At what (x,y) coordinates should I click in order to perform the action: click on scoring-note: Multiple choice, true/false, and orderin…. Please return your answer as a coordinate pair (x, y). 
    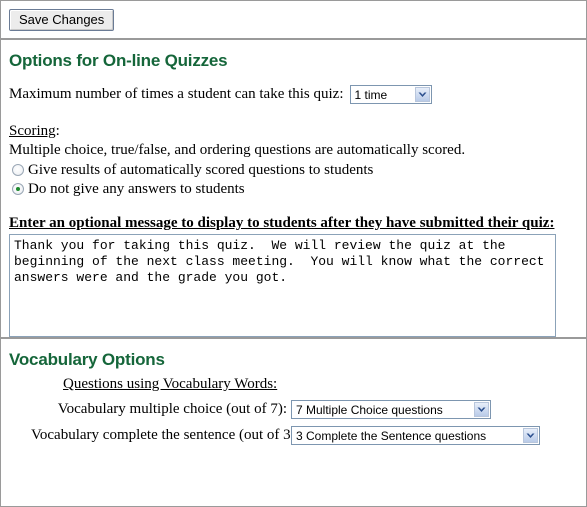
    Looking at the image, I should click on (237, 150).